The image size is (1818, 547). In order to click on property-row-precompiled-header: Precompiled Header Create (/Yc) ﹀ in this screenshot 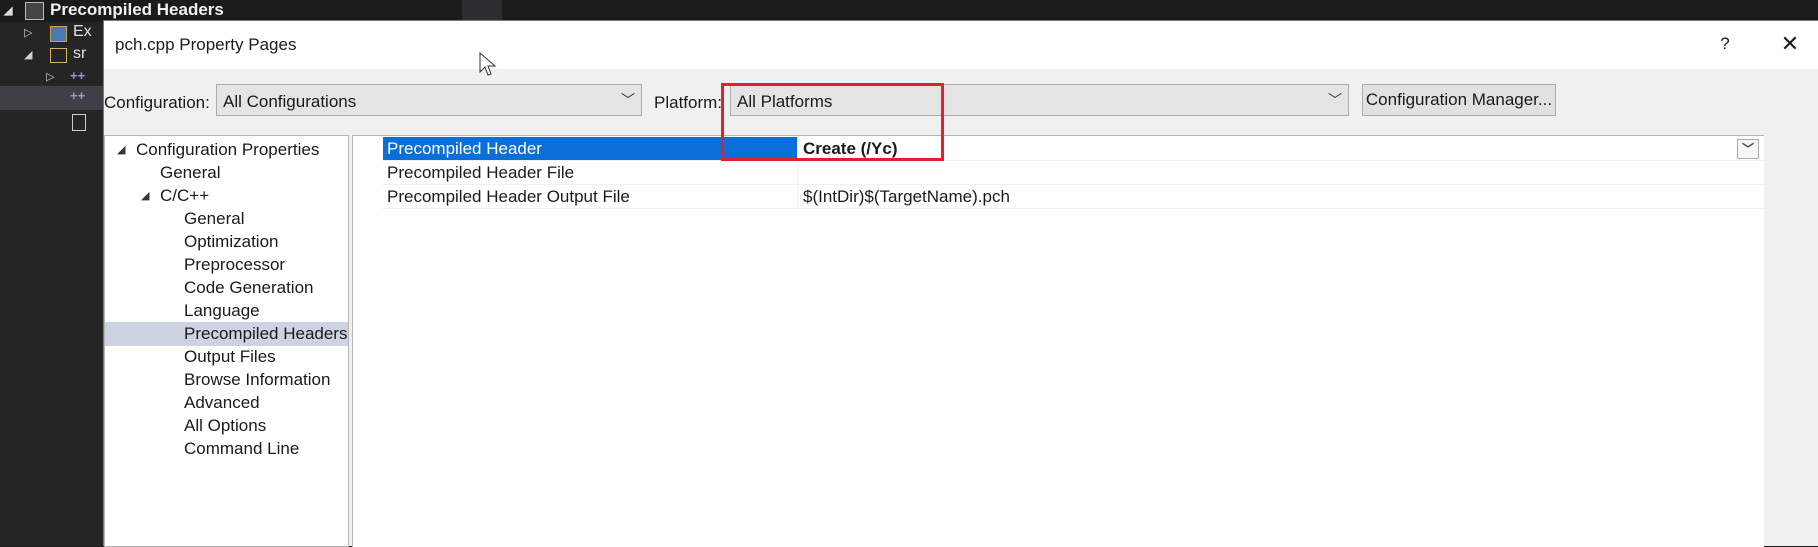, I will do `click(1074, 149)`.